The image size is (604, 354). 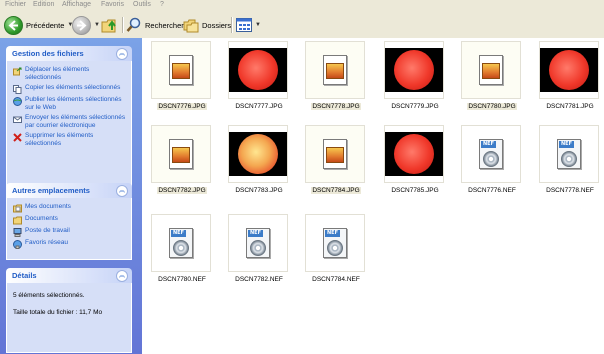 I want to click on task-delete: Supprimer les éléments sélectionnés, so click(x=69, y=140).